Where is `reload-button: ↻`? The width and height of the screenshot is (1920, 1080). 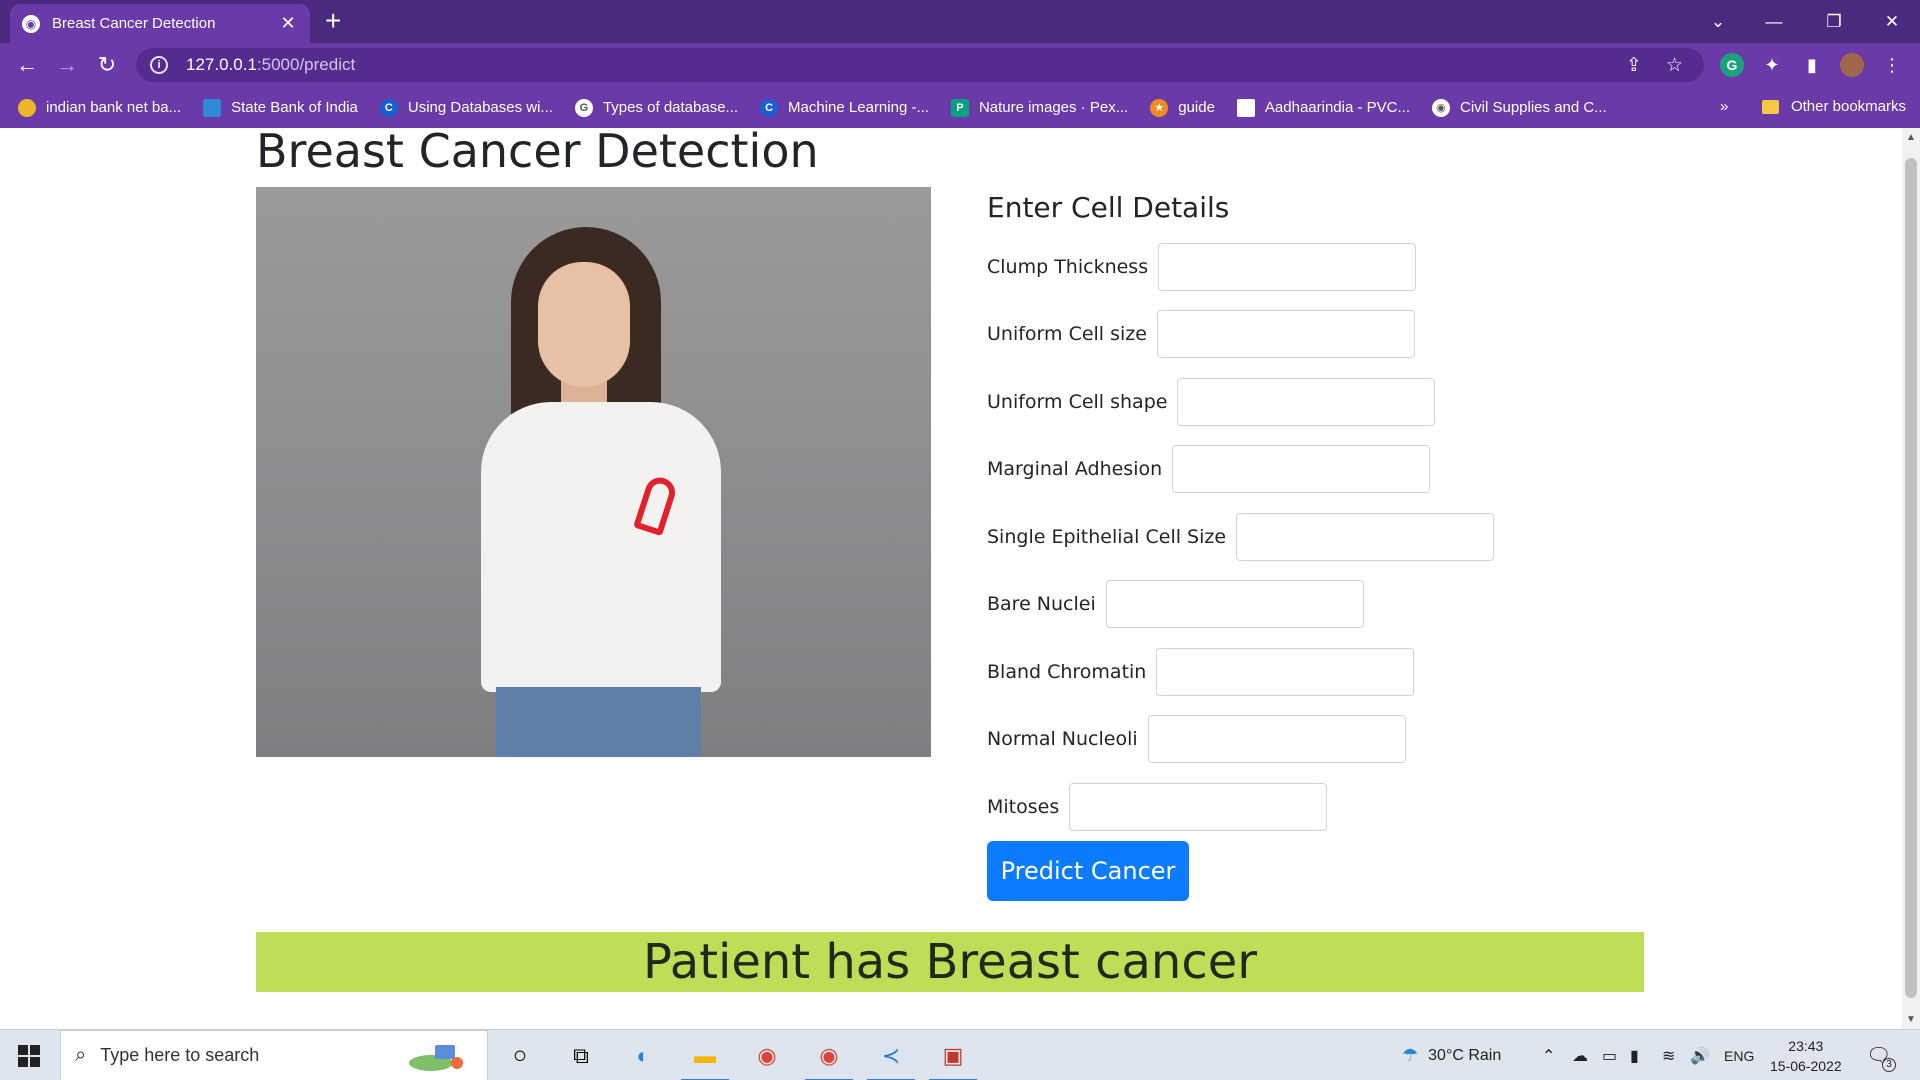
reload-button: ↻ is located at coordinates (107, 65).